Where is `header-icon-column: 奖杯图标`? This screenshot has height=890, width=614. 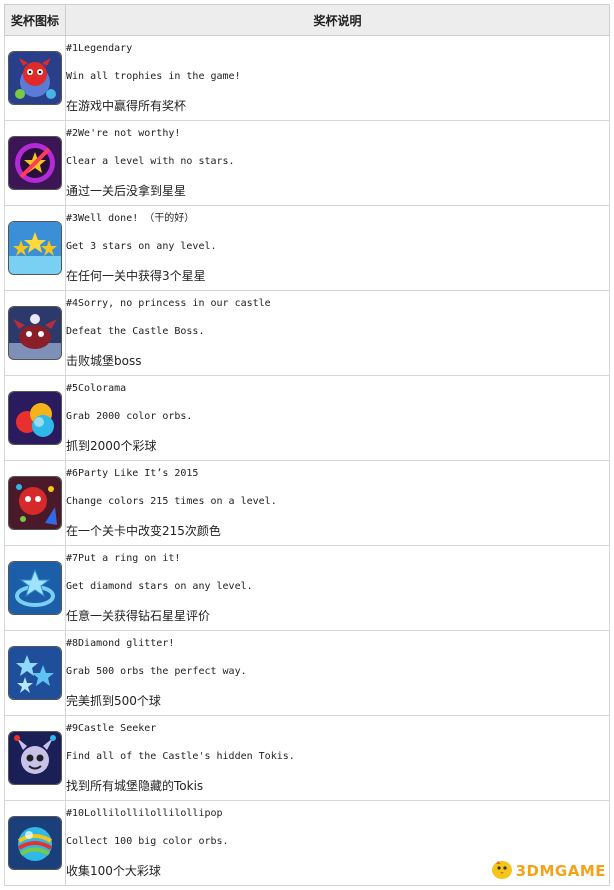
header-icon-column: 奖杯图标 is located at coordinates (35, 20).